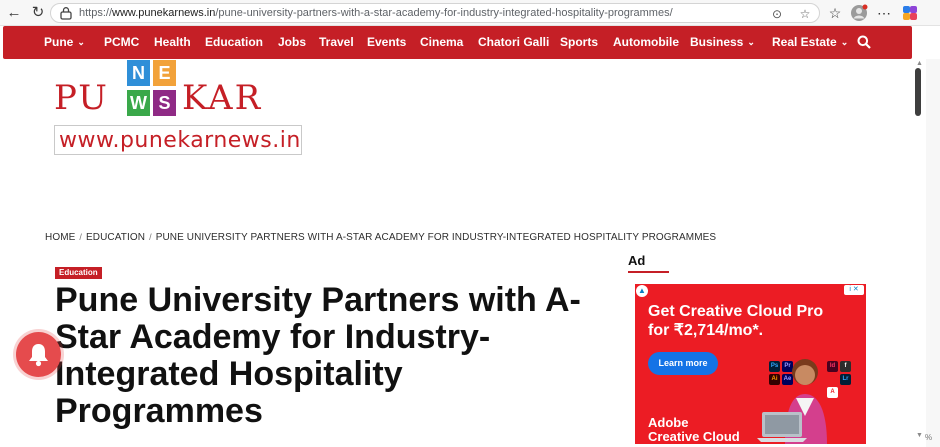 Image resolution: width=940 pixels, height=447 pixels. What do you see at coordinates (637, 260) in the screenshot?
I see `sidebar-ad-heading: Ad` at bounding box center [637, 260].